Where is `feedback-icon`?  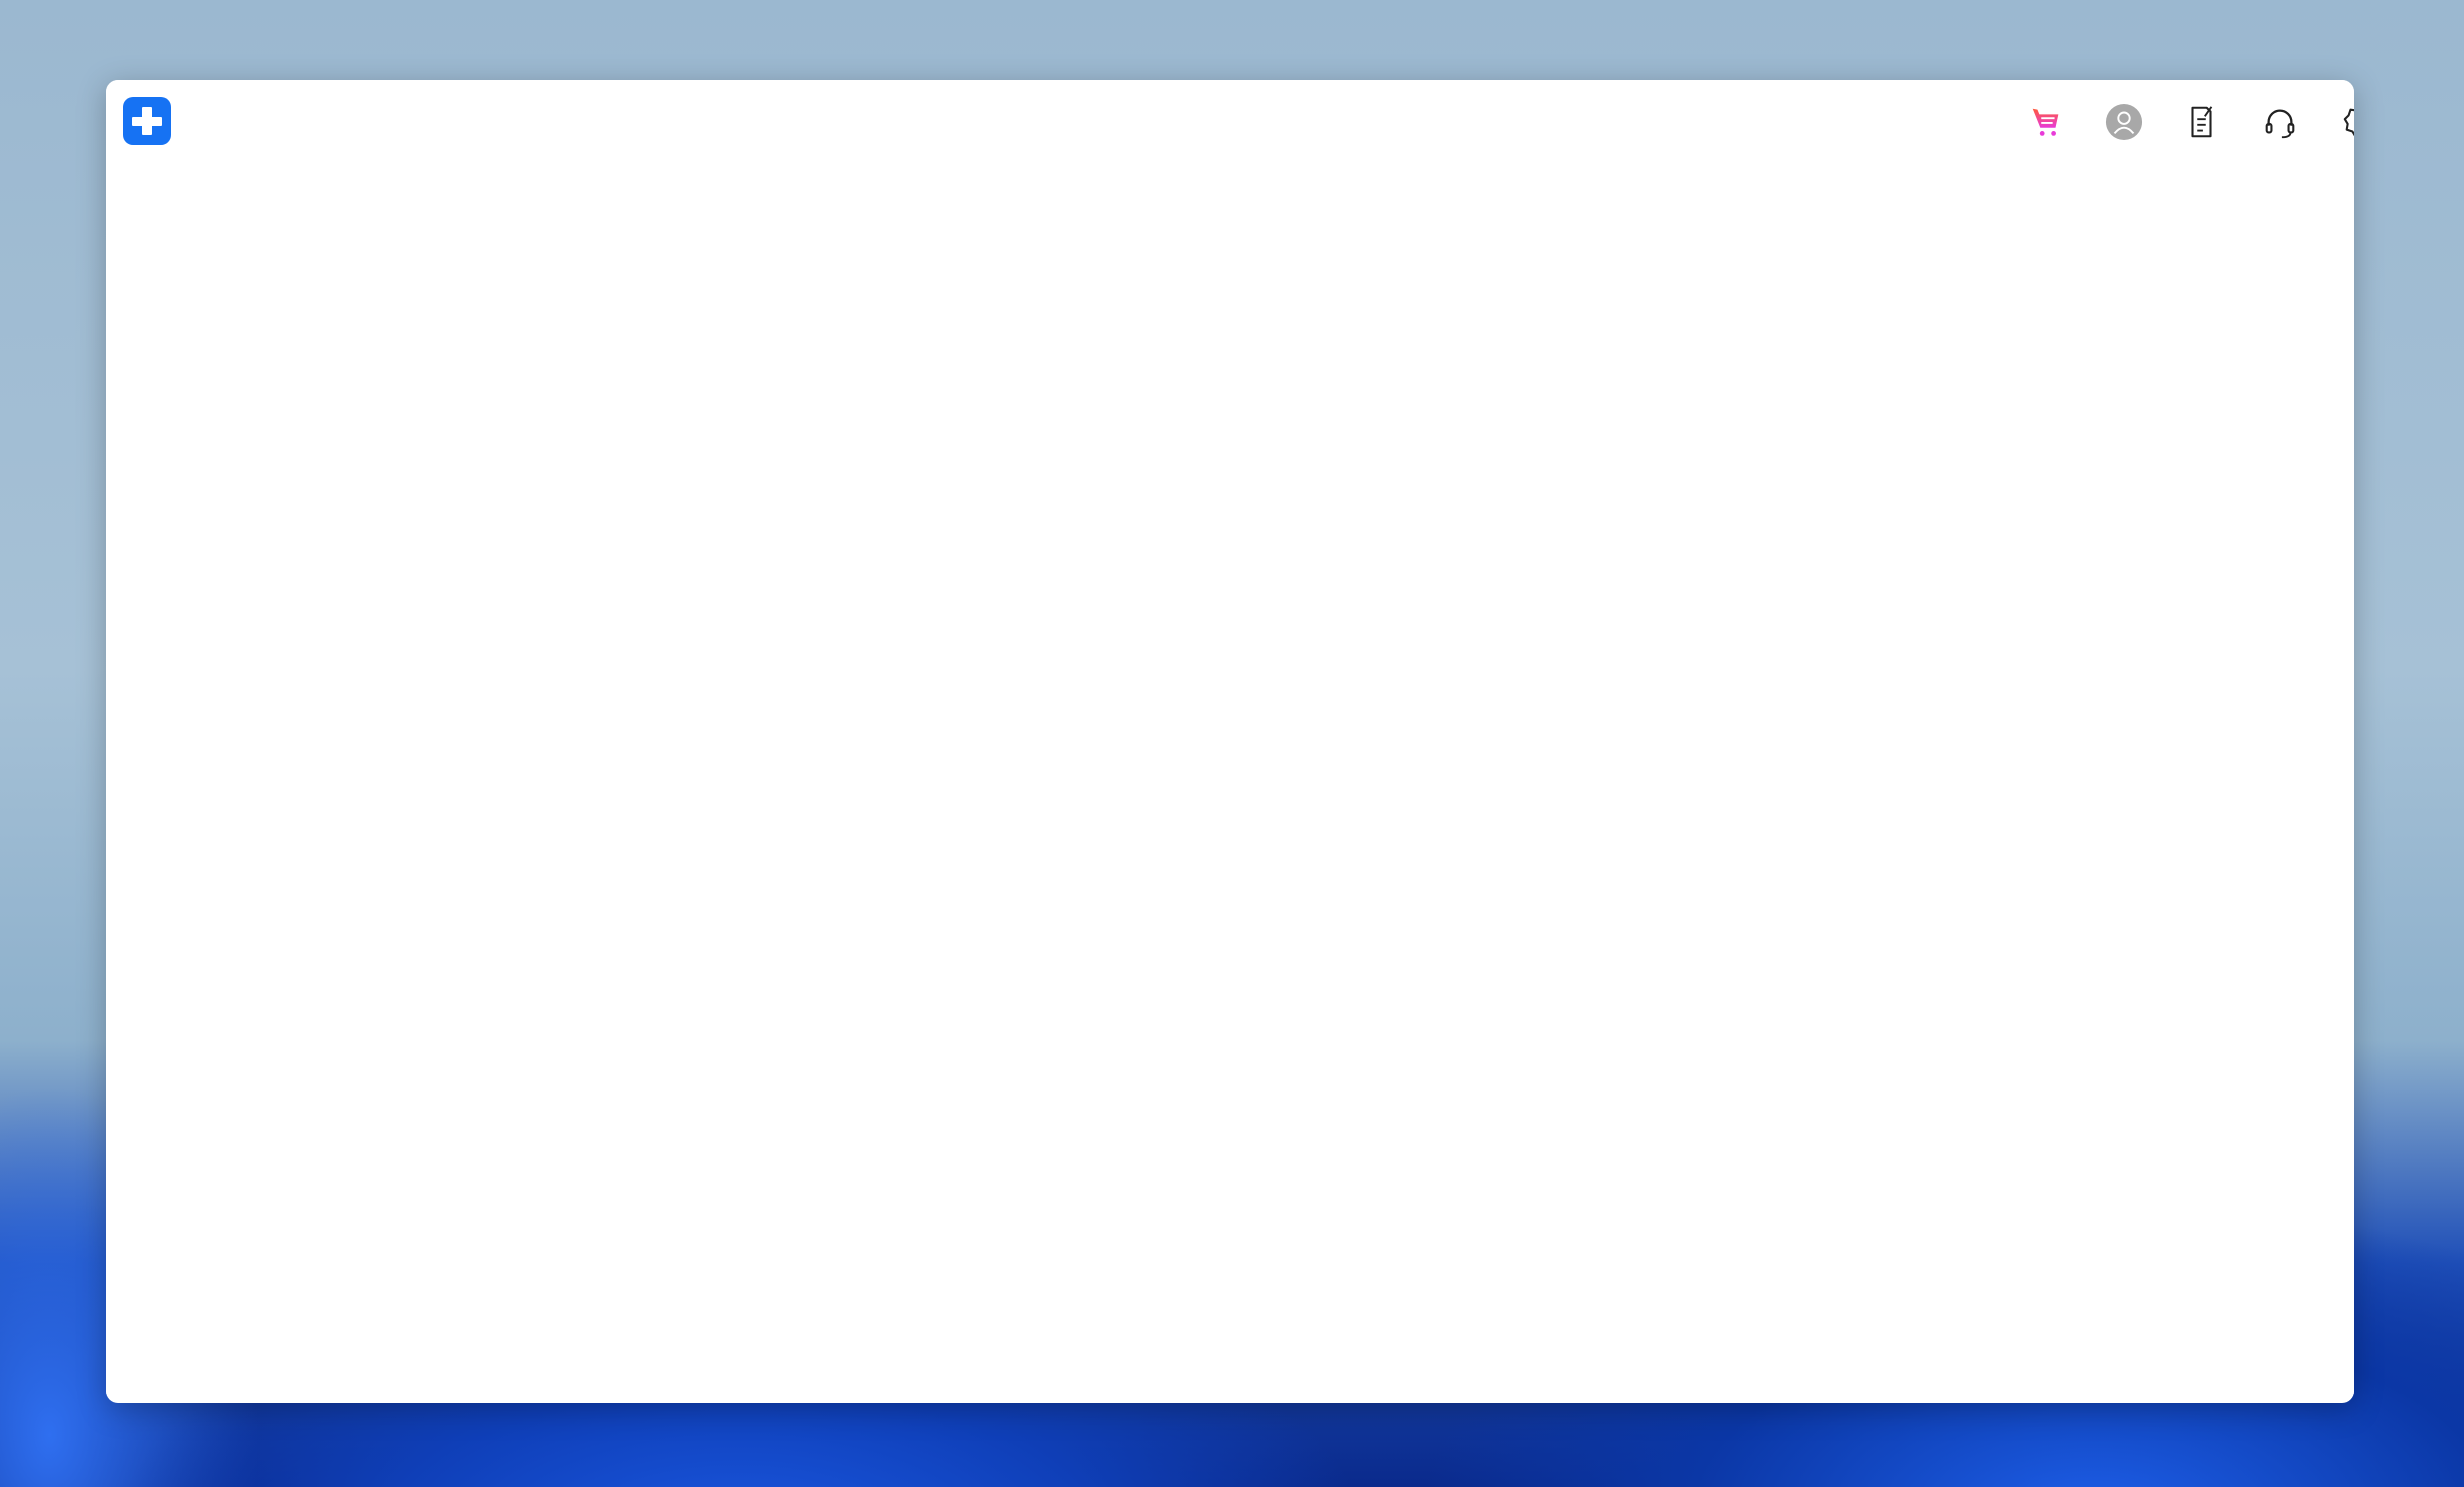 feedback-icon is located at coordinates (2201, 122).